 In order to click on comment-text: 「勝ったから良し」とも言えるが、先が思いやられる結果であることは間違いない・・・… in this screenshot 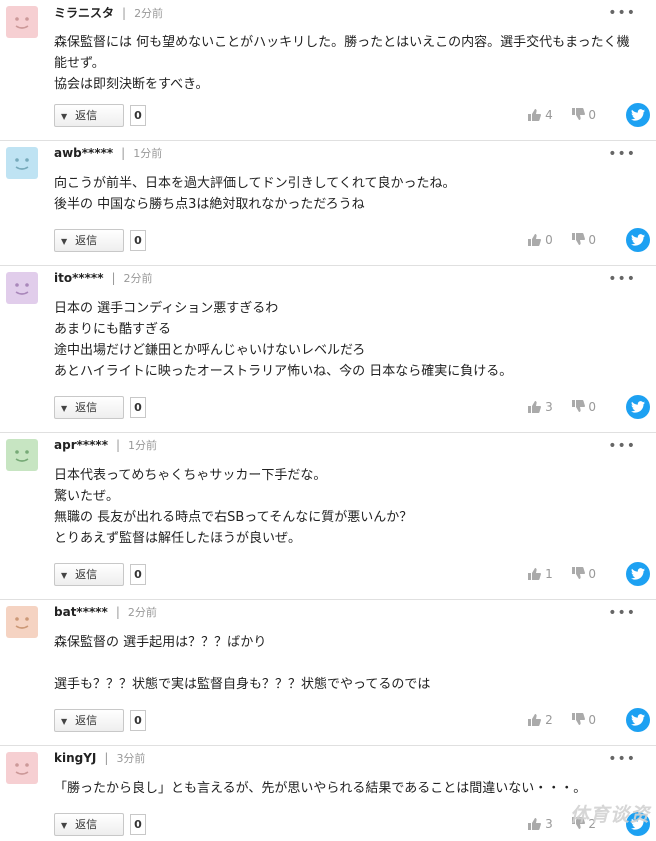, I will do `click(320, 788)`.